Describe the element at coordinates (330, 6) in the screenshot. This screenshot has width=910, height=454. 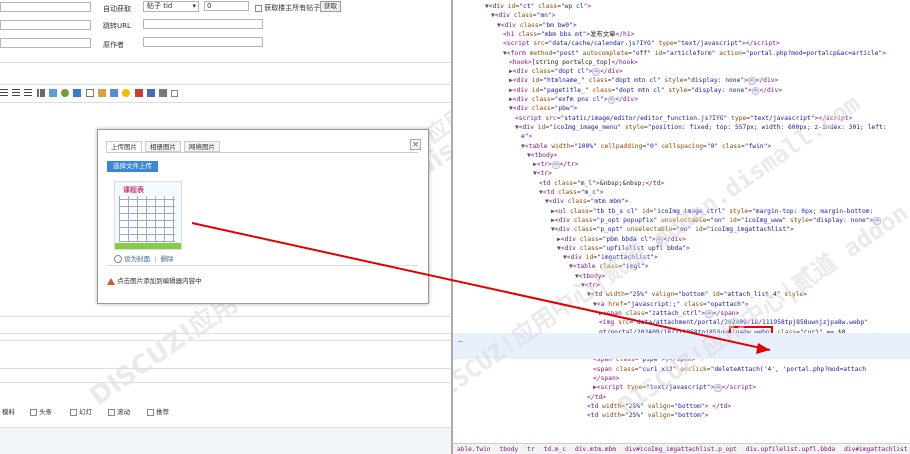
I see `fetch-button: 获取` at that location.